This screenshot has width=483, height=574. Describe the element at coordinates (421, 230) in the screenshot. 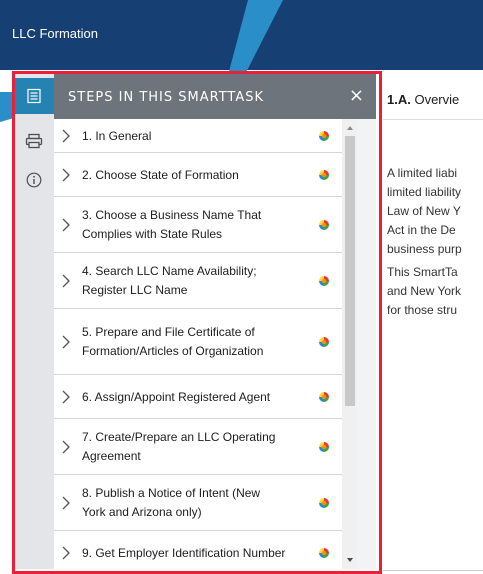

I see `paragraph-line: Act in the De` at that location.